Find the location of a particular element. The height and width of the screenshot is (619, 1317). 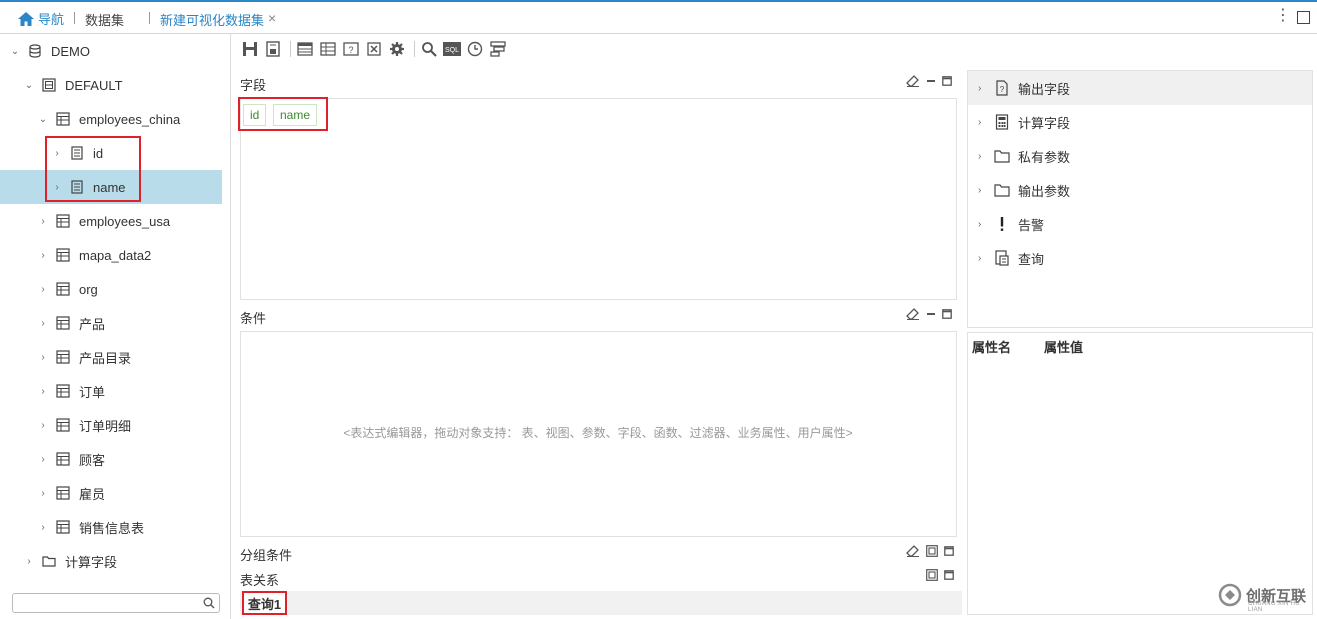

fields-panel-controls is located at coordinates (929, 80).